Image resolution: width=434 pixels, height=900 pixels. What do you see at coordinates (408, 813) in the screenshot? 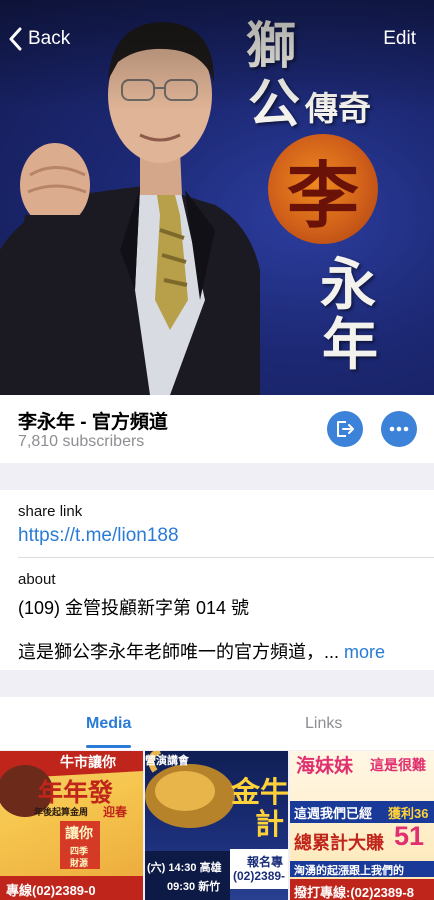
I see `thumb-text: 獲利36` at bounding box center [408, 813].